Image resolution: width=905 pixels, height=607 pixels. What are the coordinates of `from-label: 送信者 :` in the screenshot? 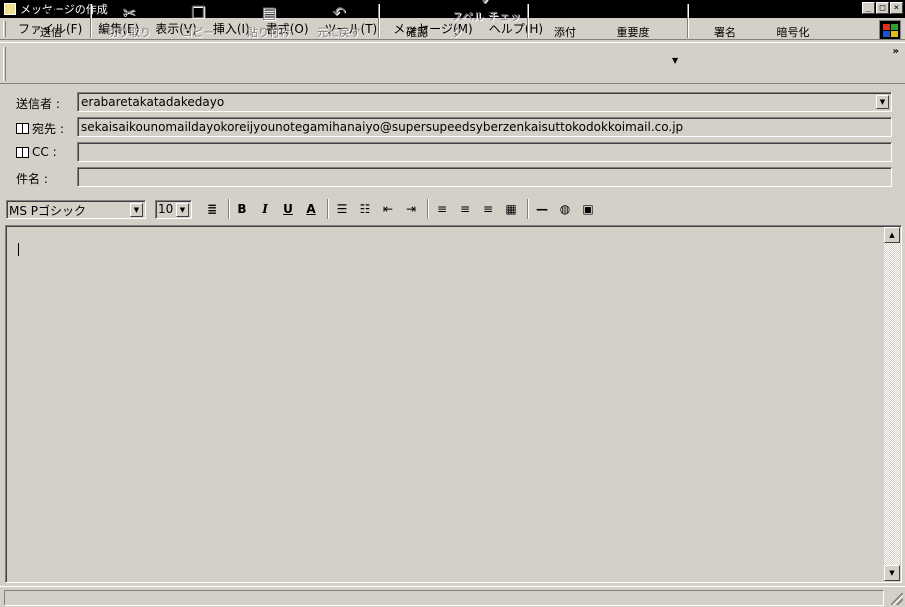 It's located at (38, 104).